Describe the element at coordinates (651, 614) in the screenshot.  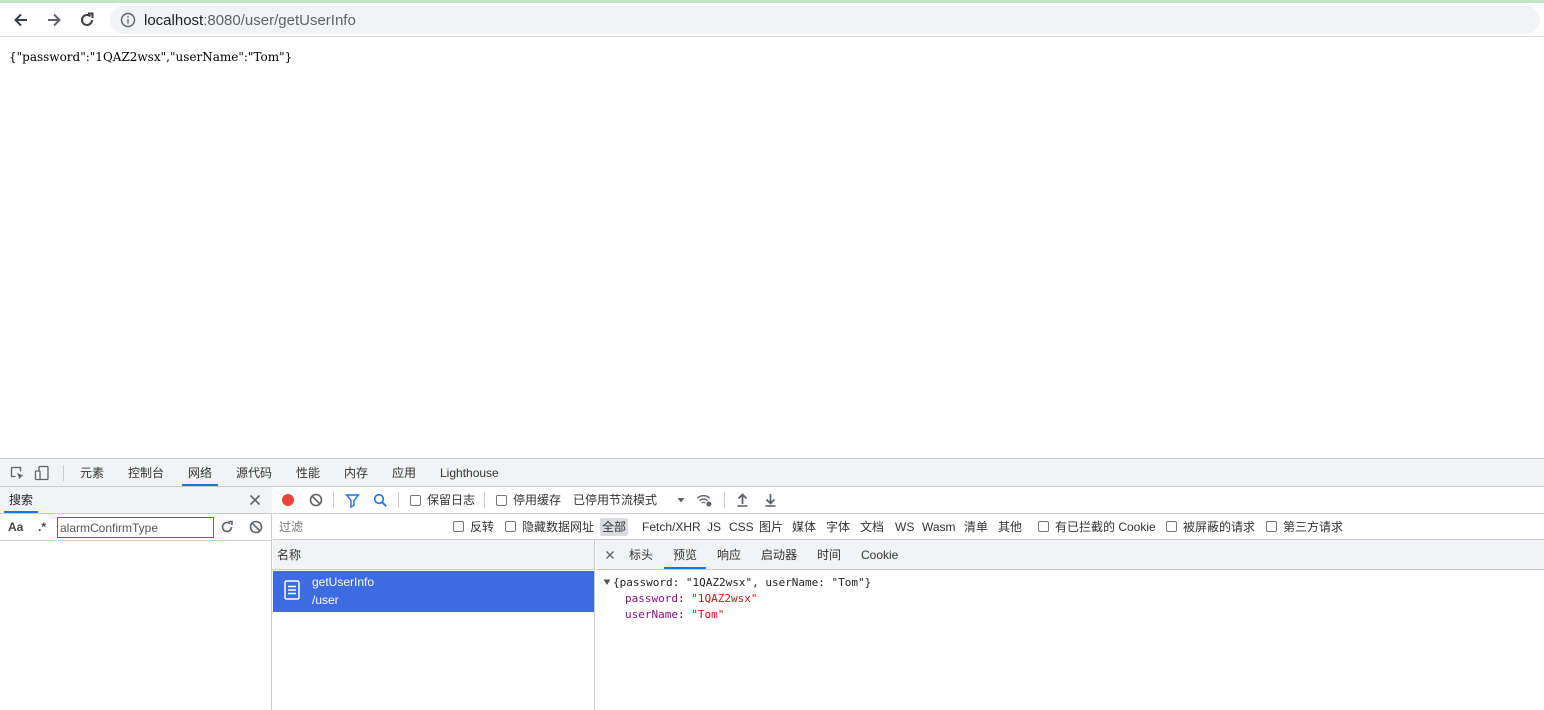
I see `json-key: userName` at that location.